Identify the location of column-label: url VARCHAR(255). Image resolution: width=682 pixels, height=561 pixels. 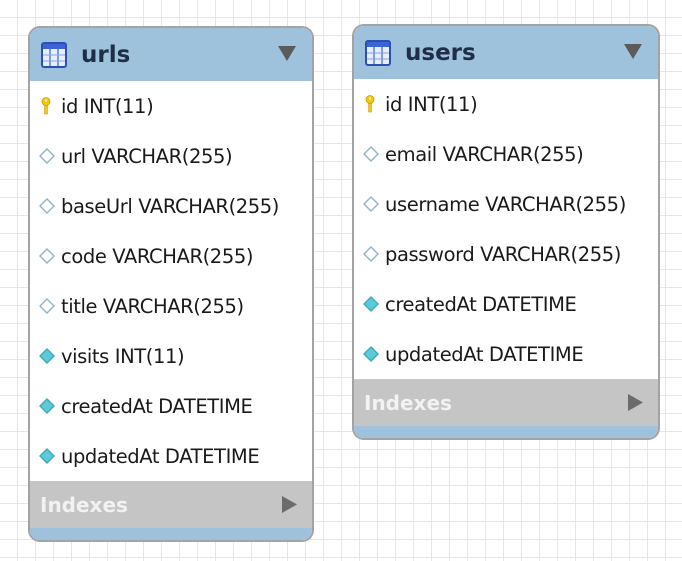
(147, 156).